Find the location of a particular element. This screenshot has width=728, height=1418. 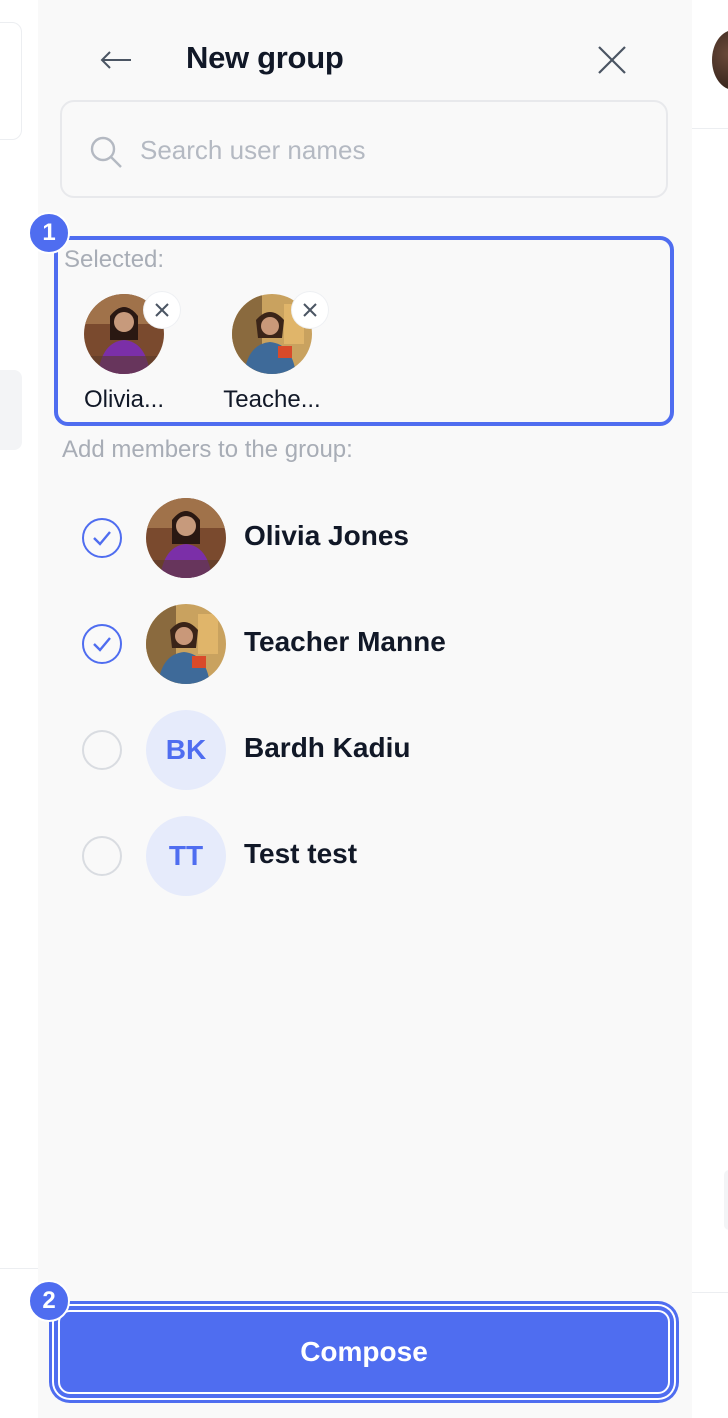

member-name: Teacher Manne is located at coordinates (345, 641).